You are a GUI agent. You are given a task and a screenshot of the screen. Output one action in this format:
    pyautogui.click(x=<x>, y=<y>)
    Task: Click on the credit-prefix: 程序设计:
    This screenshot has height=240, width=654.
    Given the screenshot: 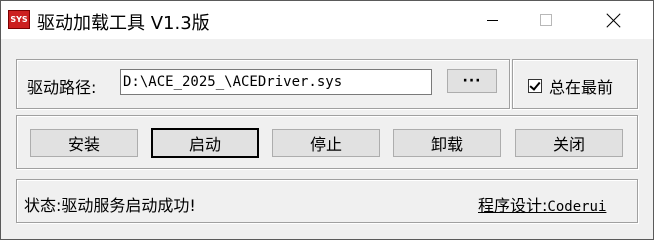 What is the action you would take?
    pyautogui.click(x=513, y=205)
    